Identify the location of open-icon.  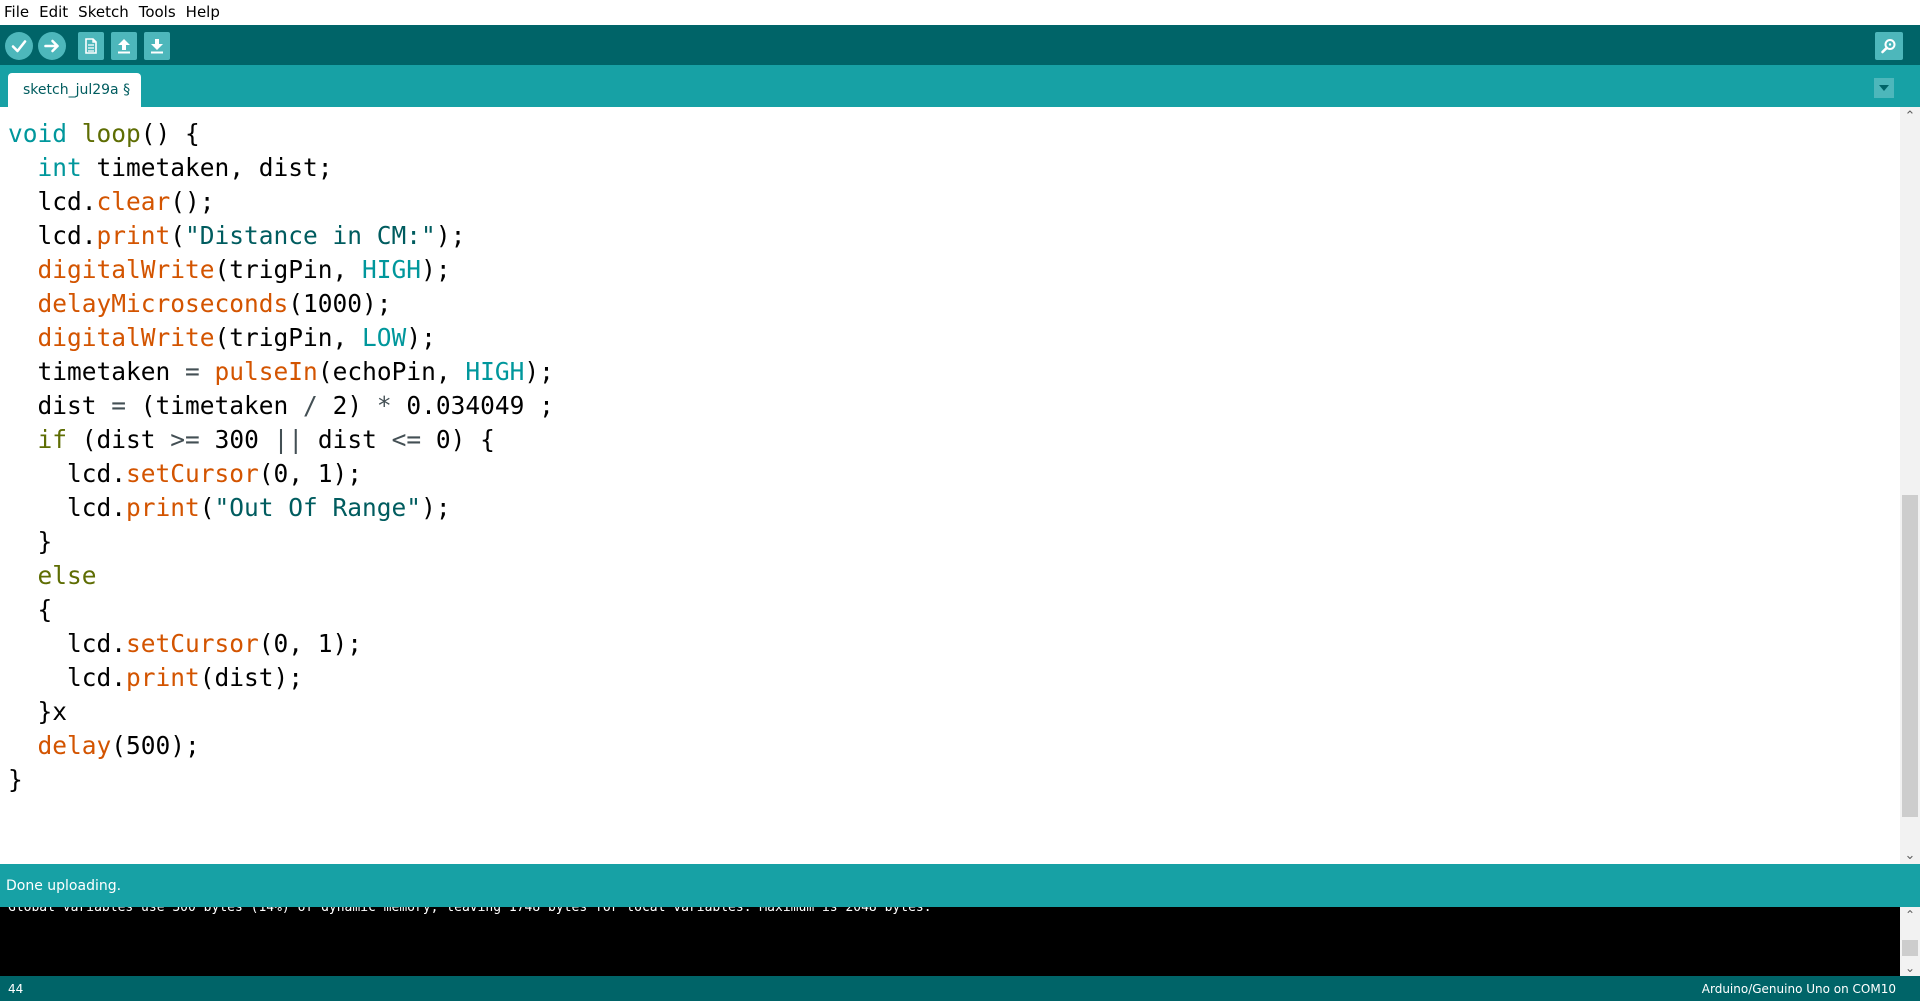
(124, 46).